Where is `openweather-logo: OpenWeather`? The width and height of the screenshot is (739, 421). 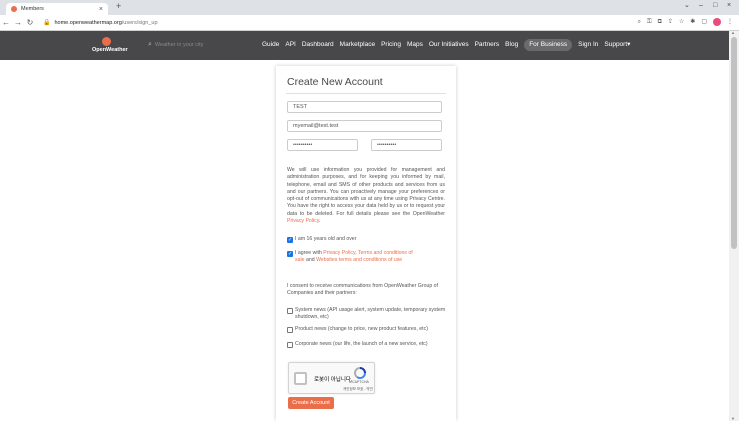 openweather-logo: OpenWeather is located at coordinates (112, 47).